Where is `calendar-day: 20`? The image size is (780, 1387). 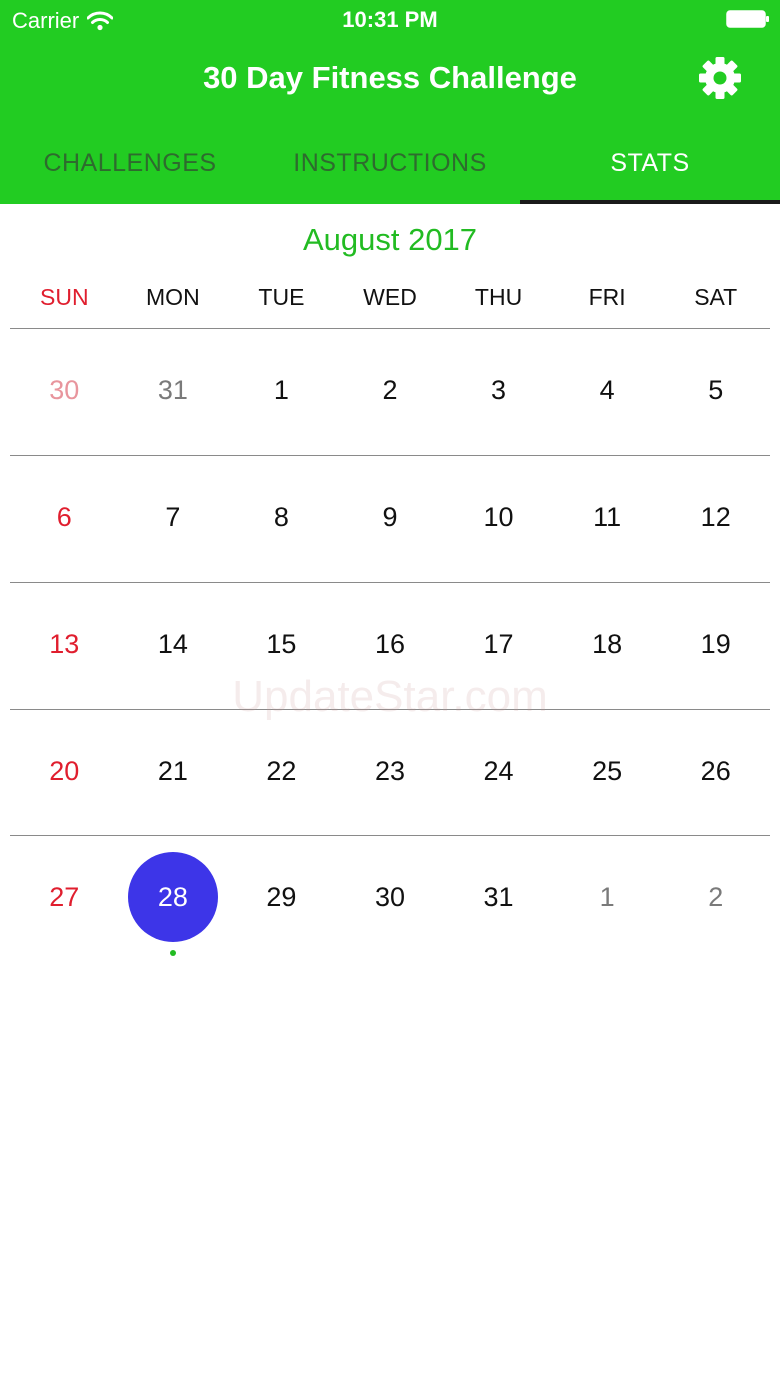 calendar-day: 20 is located at coordinates (64, 773).